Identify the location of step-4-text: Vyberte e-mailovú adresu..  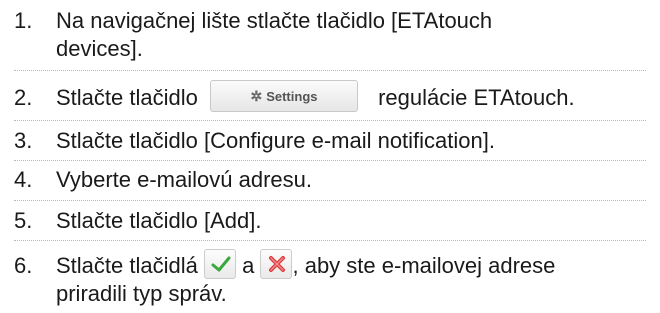
(184, 179).